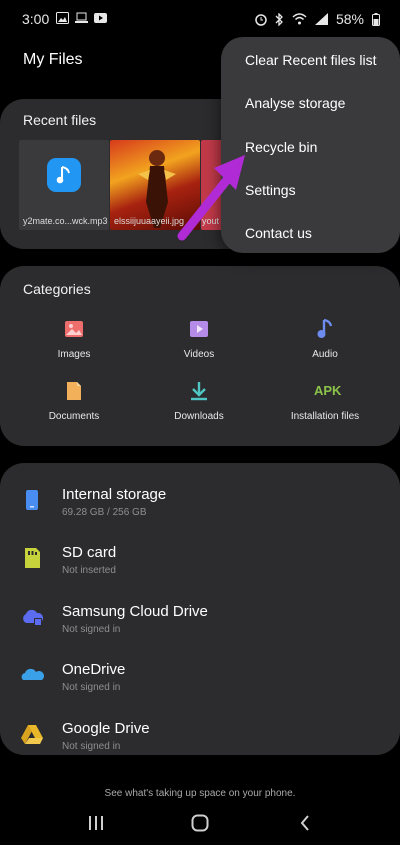 The width and height of the screenshot is (400, 845). Describe the element at coordinates (100, 18) in the screenshot. I see `youtube-notification-icon` at that location.